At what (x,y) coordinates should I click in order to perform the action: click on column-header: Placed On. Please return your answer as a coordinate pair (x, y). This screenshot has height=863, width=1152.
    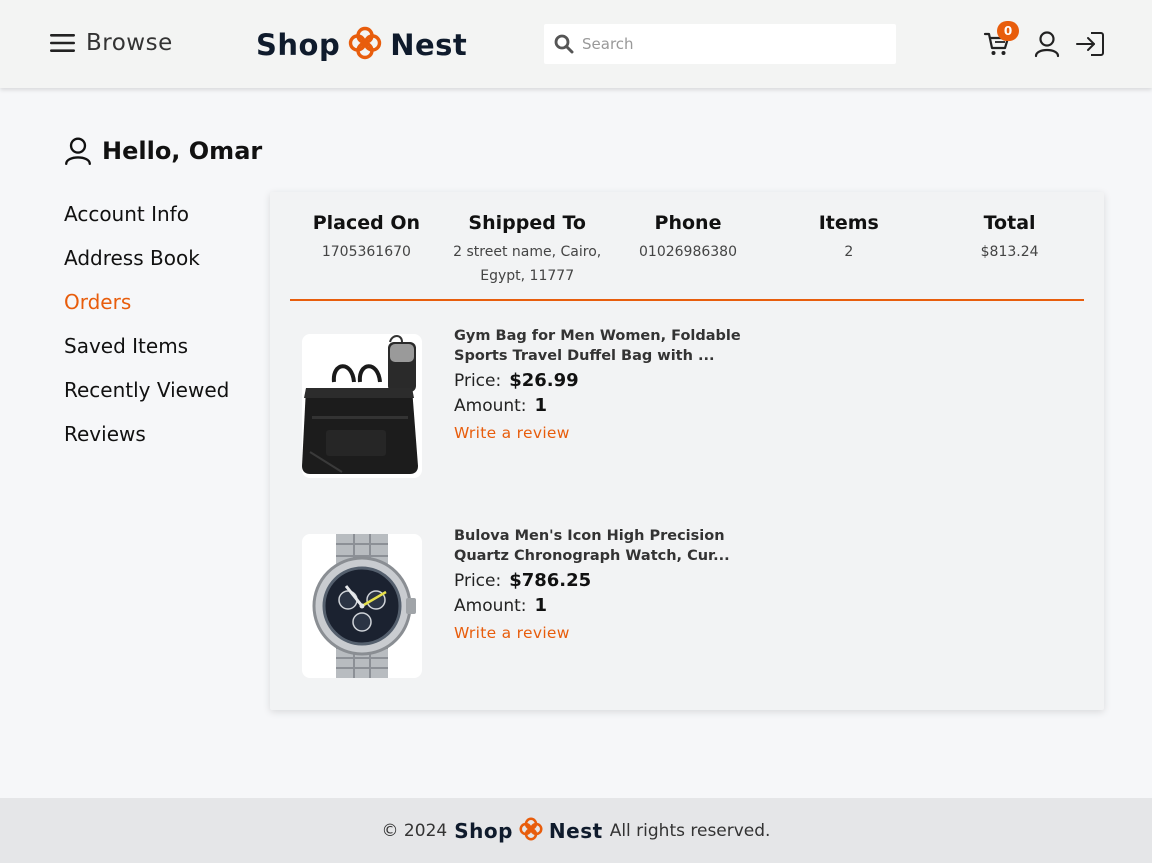
    Looking at the image, I should click on (366, 223).